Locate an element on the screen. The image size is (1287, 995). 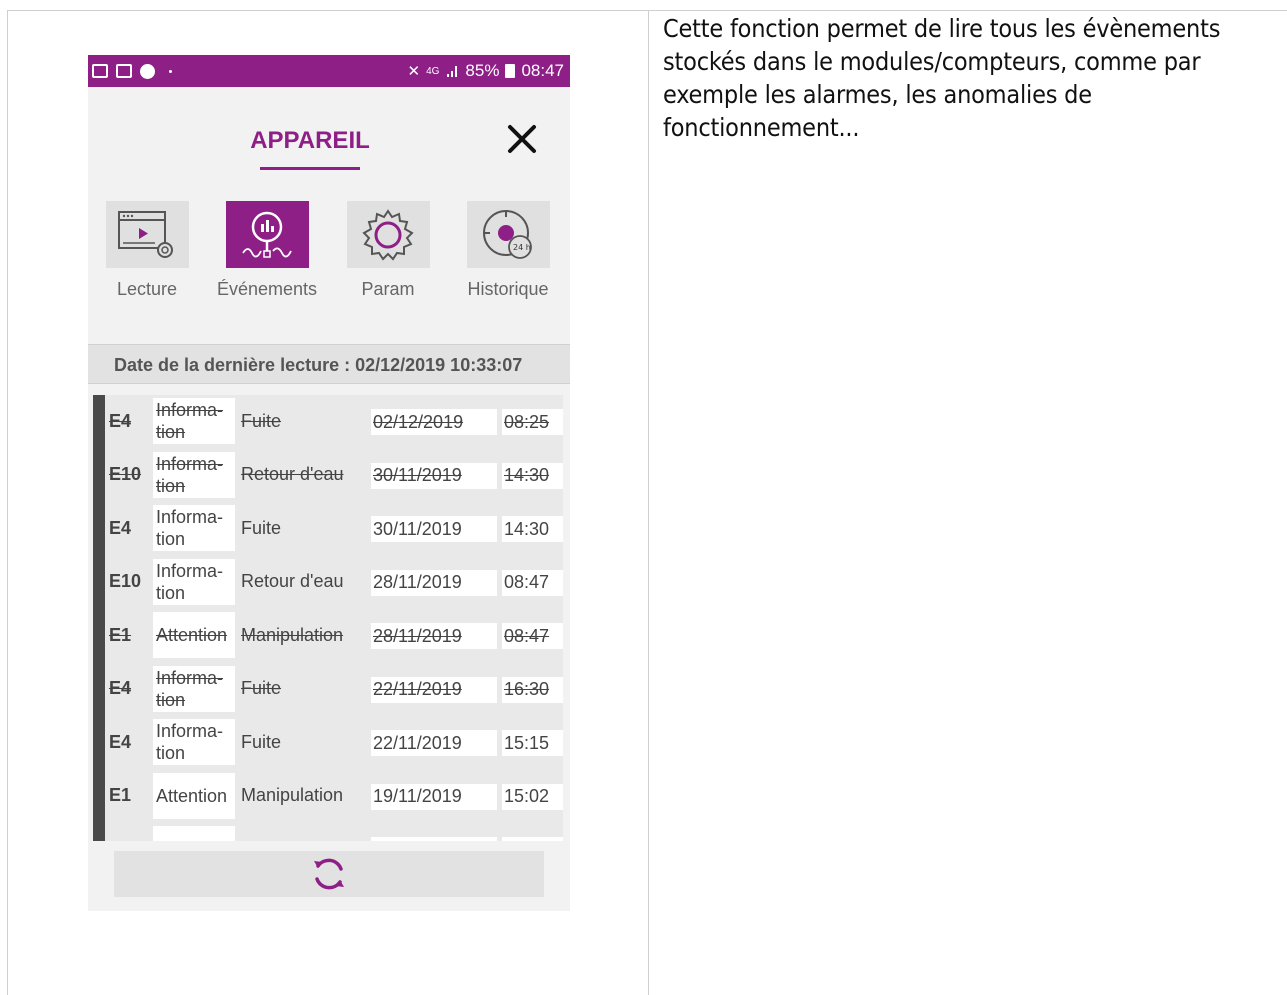
refresh-icon is located at coordinates (329, 874).